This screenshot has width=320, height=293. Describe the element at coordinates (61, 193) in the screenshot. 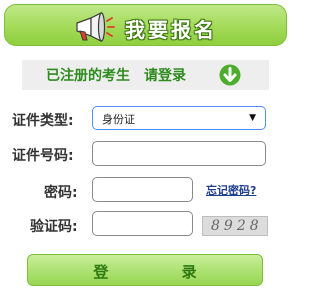

I see `password-label: 密码:` at that location.